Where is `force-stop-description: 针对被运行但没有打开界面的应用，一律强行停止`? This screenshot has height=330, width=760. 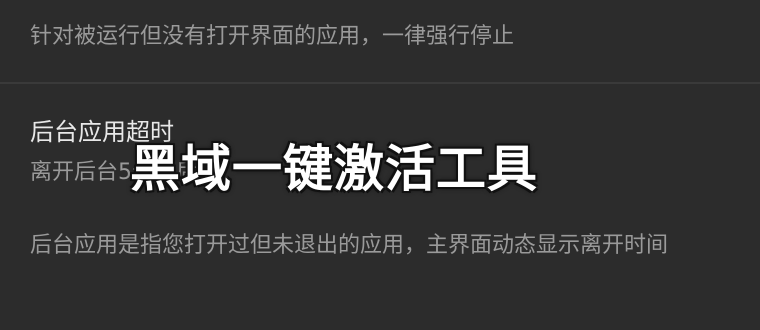
force-stop-description: 针对被运行但没有打开界面的应用，一律强行停止 is located at coordinates (272, 36).